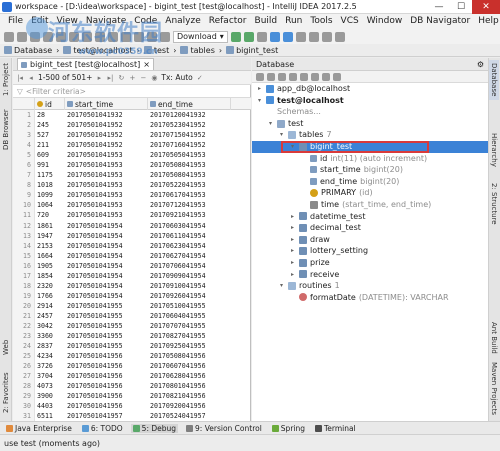  Describe the element at coordinates (321, 21) in the screenshot. I see `menu-tools: Tools` at that location.